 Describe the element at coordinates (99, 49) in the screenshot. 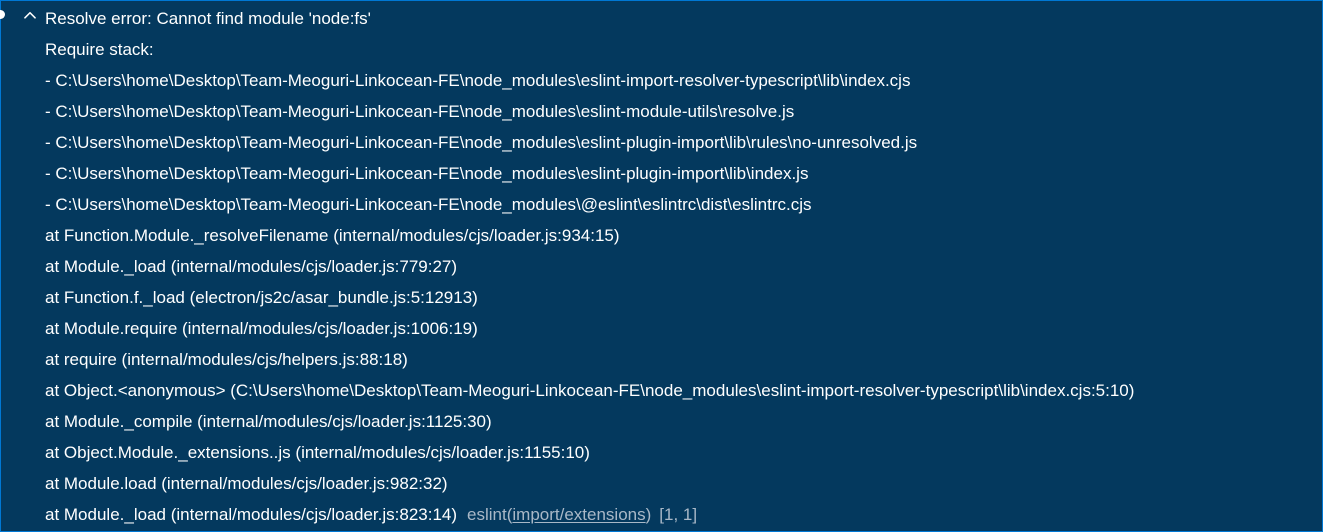

I see `require-stack-label: Require stack:` at that location.